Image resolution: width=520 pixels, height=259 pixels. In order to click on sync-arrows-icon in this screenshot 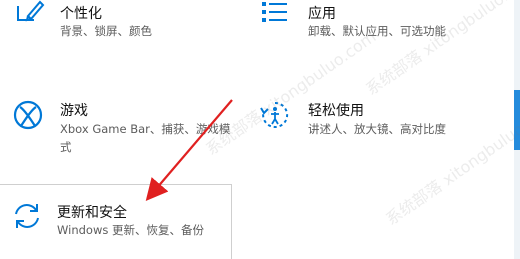, I will do `click(27, 216)`.